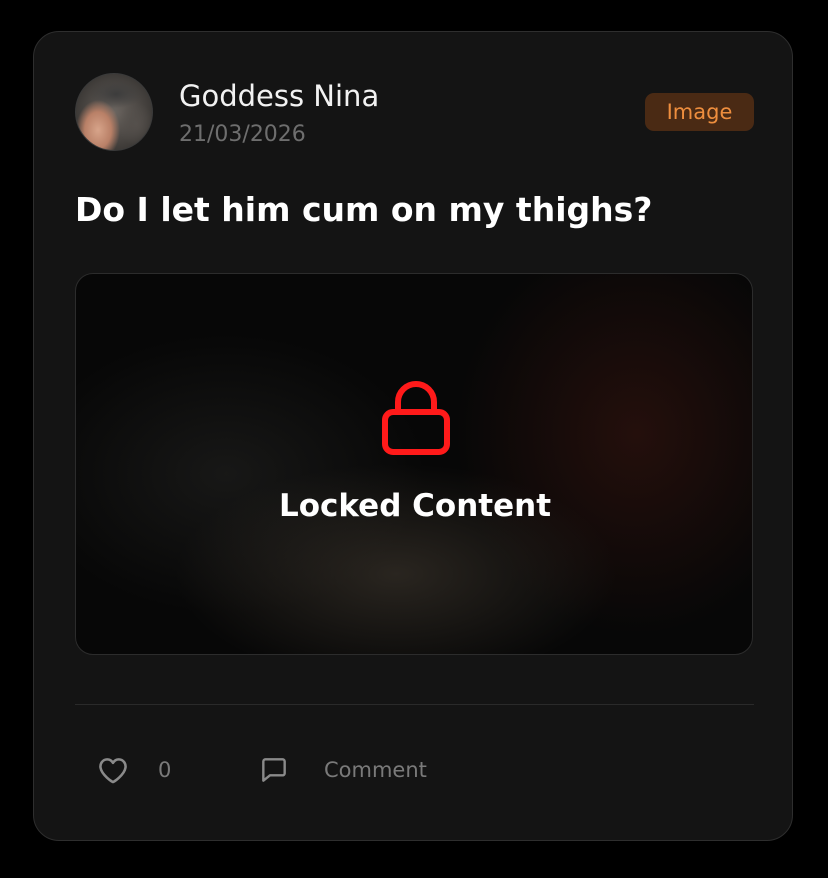  What do you see at coordinates (279, 96) in the screenshot?
I see `author-name: Goddess Nina` at bounding box center [279, 96].